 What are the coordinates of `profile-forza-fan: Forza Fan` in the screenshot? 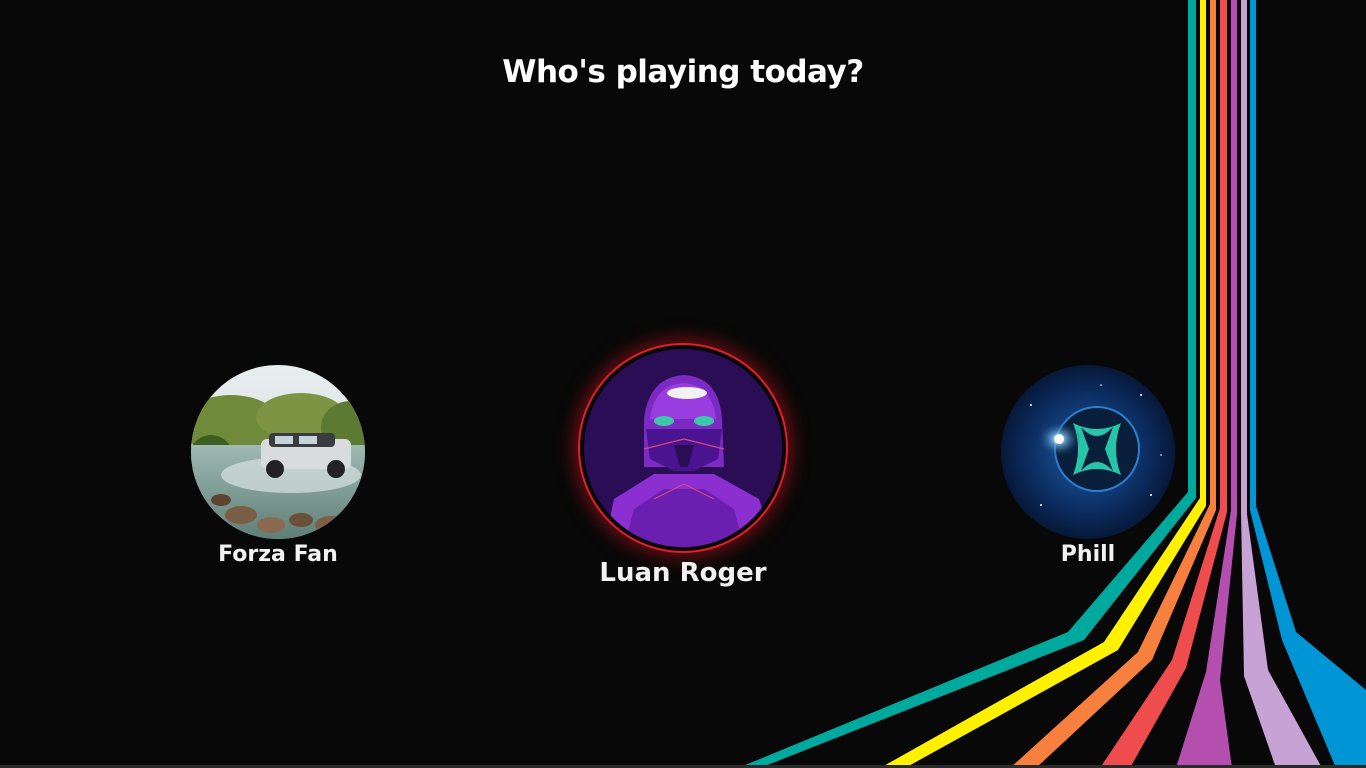 It's located at (278, 466).